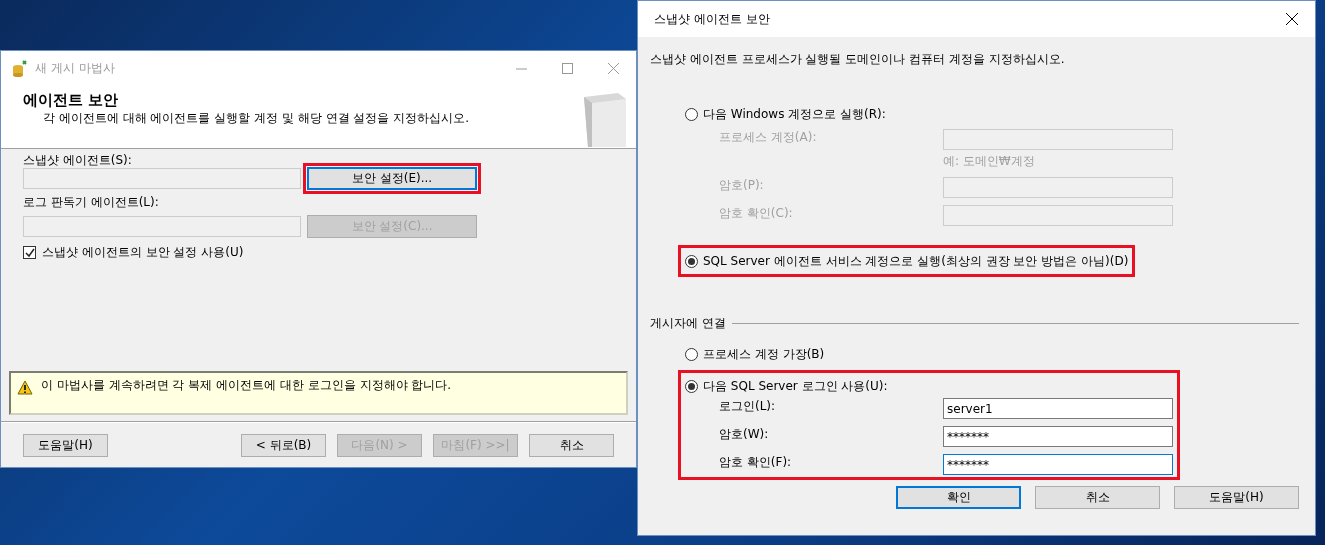 The width and height of the screenshot is (1325, 545). I want to click on option-label: 다음 SQL Server 로그인 사용(U):, so click(795, 386).